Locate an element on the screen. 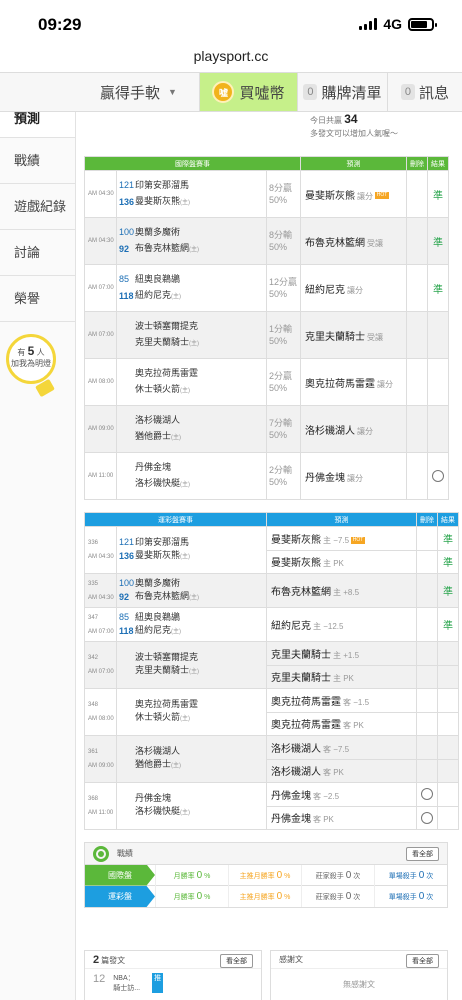  team-name: 奧蘭多魔術 is located at coordinates (158, 232).